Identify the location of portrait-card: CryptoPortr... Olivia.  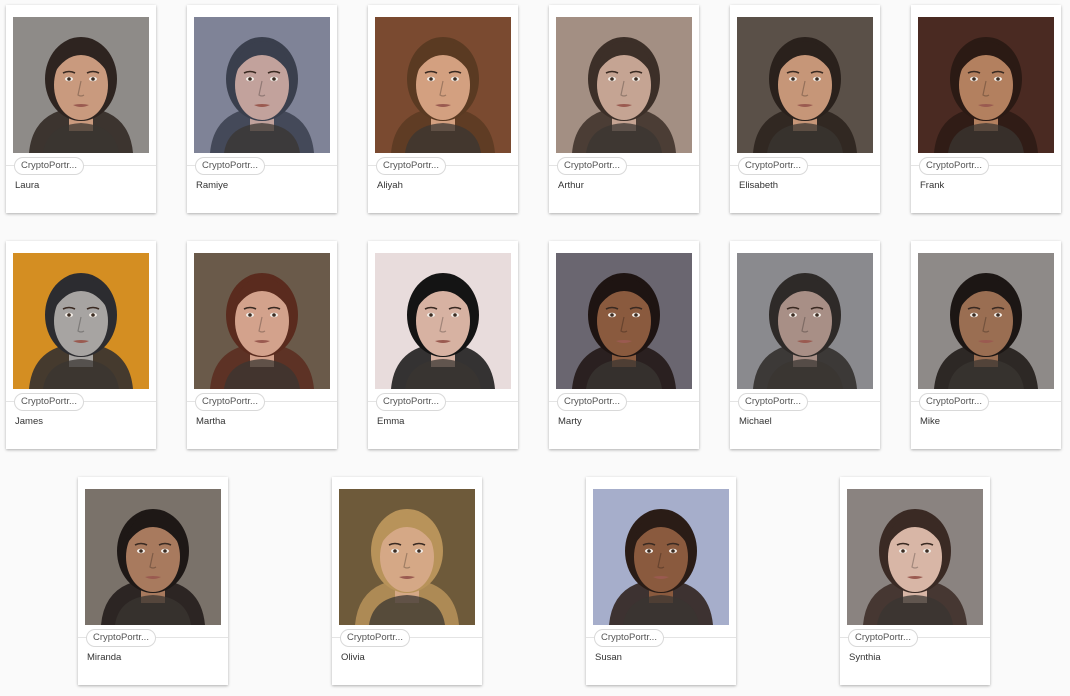
(407, 581).